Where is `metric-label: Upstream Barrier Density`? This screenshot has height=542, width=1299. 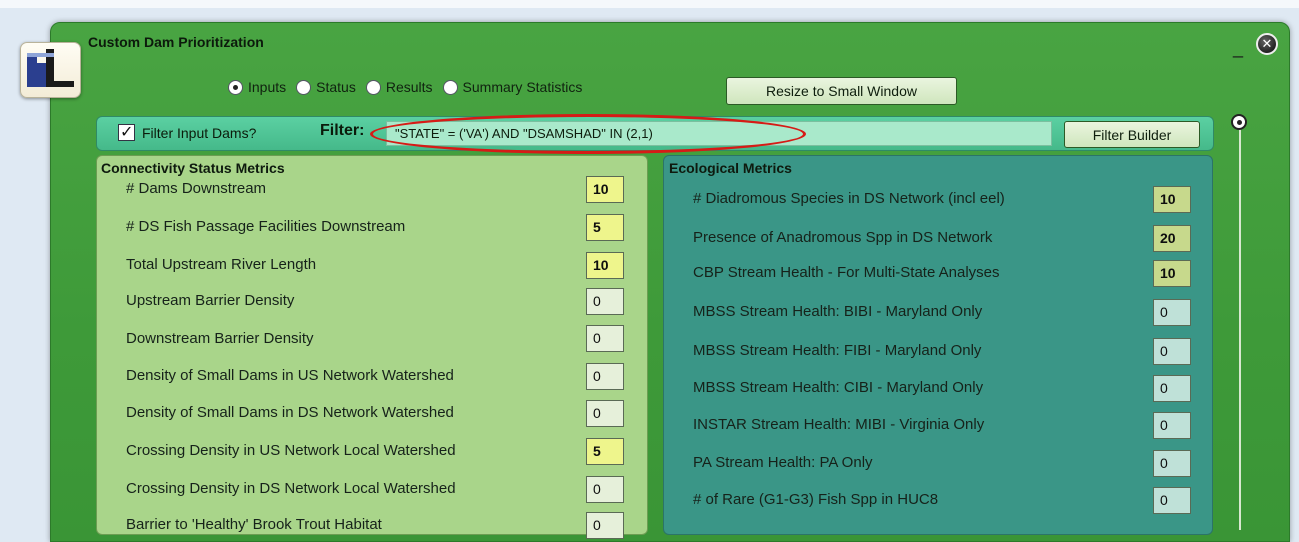 metric-label: Upstream Barrier Density is located at coordinates (210, 300).